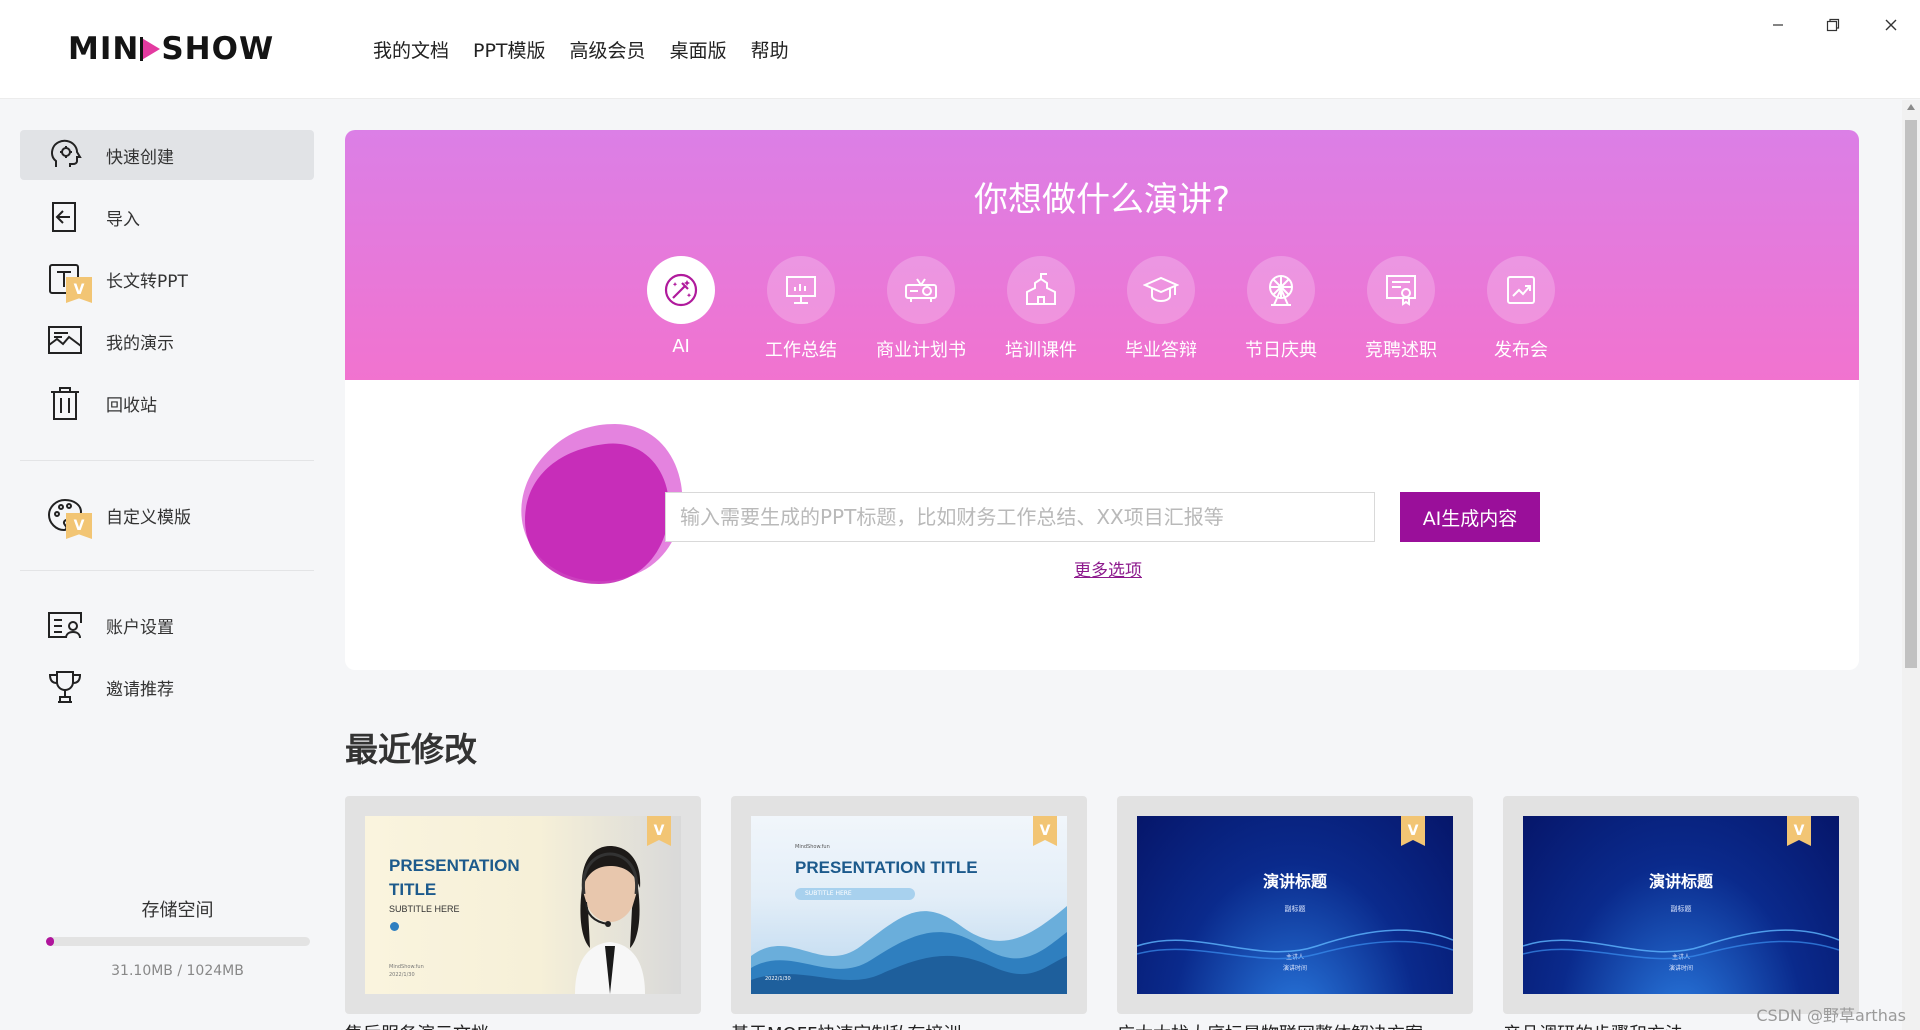 Image resolution: width=1920 pixels, height=1030 pixels. I want to click on hero-title: 你想做什么演讲?, so click(1102, 200).